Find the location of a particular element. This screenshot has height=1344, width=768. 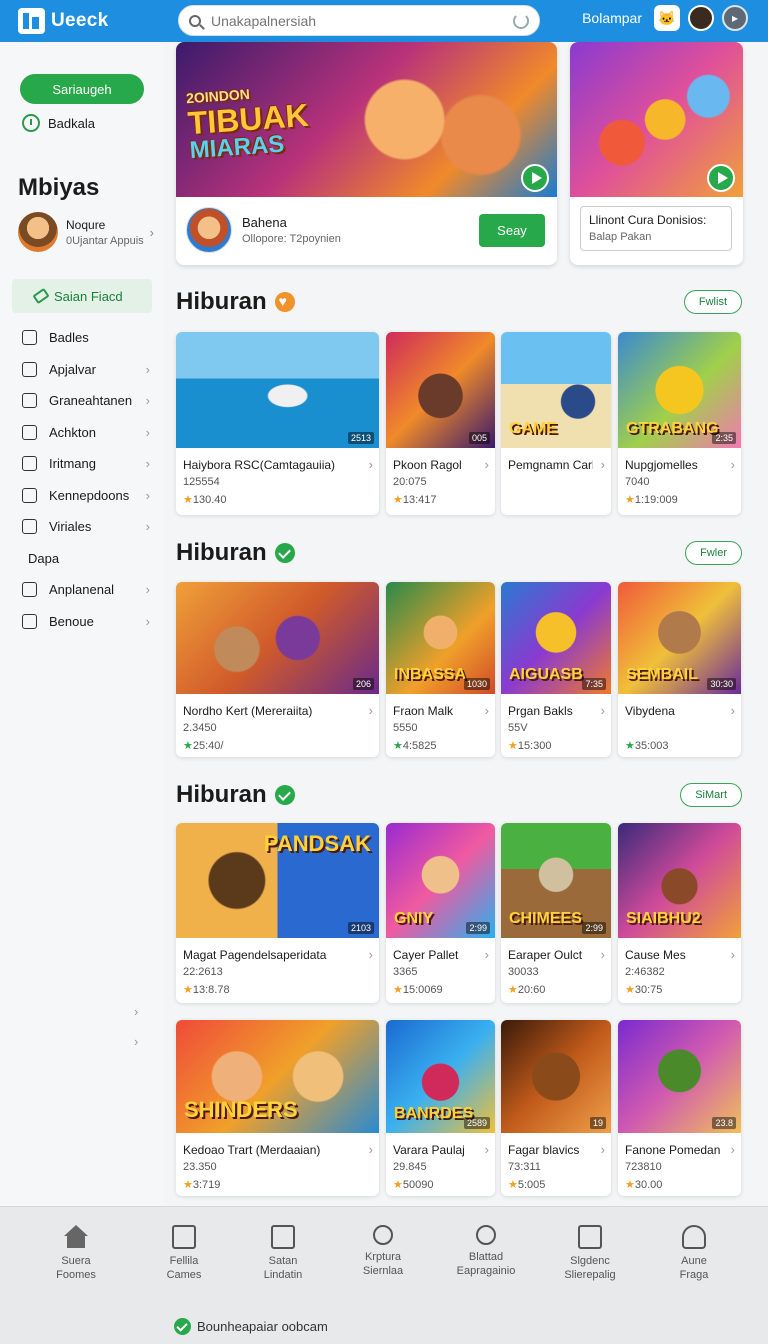

game-card: 005 Pkoon Ragol › 20:075 ★13:417 is located at coordinates (440, 423).